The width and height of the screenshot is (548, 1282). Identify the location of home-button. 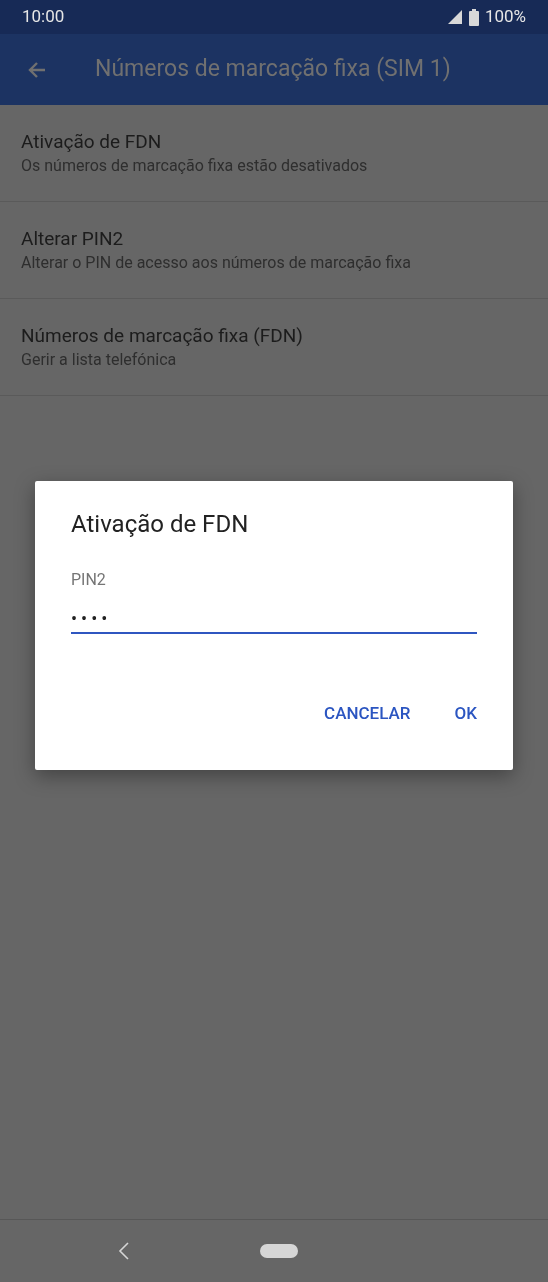
(279, 1251).